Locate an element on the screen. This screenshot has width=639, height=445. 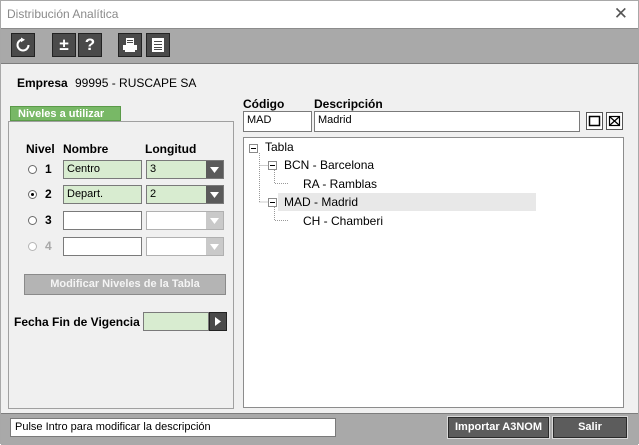
tree-node-ra: RA - Ramblas is located at coordinates (340, 184).